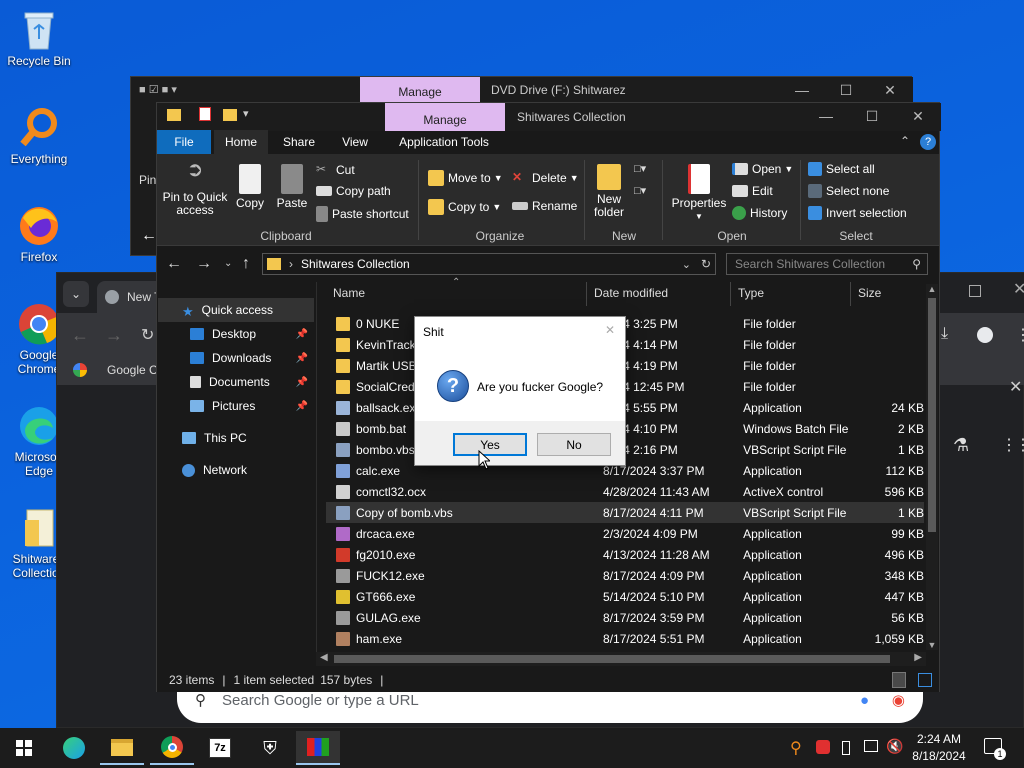 This screenshot has height=768, width=1024. I want to click on tab-view: View, so click(355, 142).